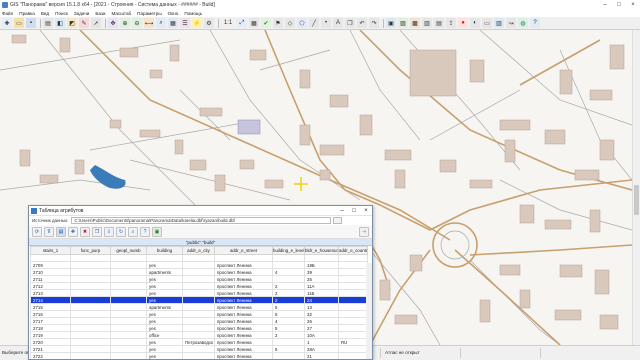 This screenshot has height=360, width=640. Describe the element at coordinates (37, 231) in the screenshot. I see `refresh-icon: ⟳` at that location.